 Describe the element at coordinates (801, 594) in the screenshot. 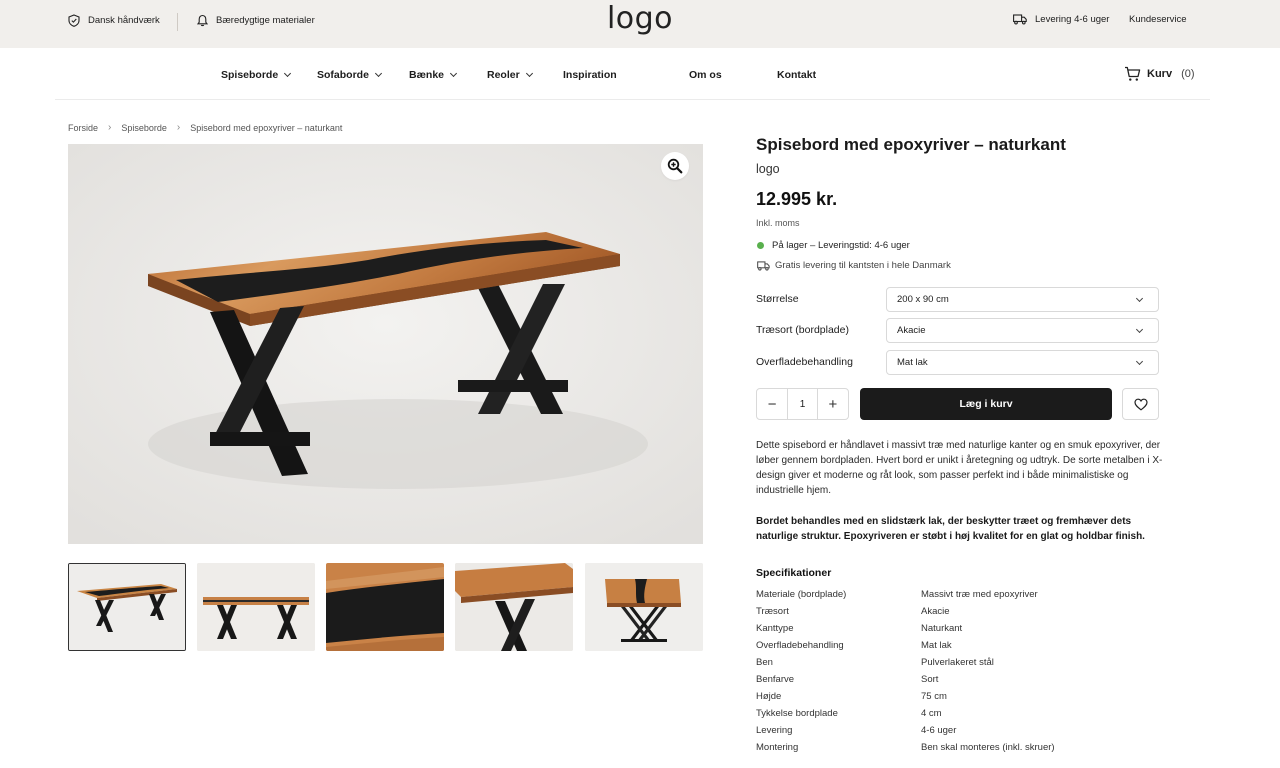

I see `spec-key: Materiale (bordplade)` at that location.